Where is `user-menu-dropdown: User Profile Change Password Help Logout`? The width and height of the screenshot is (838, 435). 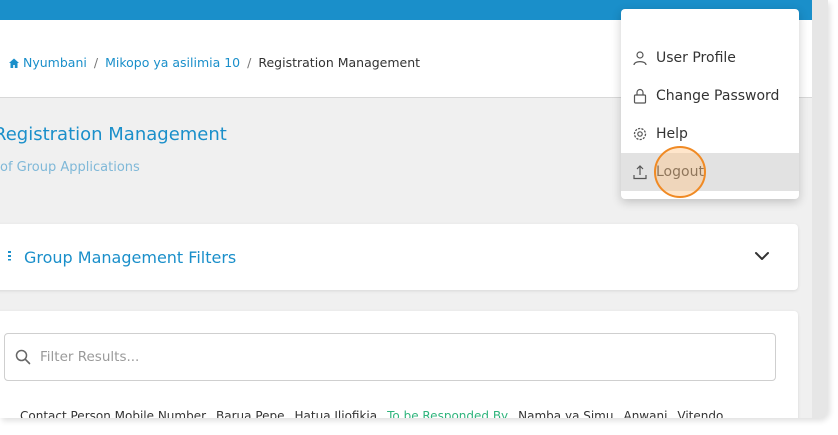 user-menu-dropdown: User Profile Change Password Help Logout is located at coordinates (710, 104).